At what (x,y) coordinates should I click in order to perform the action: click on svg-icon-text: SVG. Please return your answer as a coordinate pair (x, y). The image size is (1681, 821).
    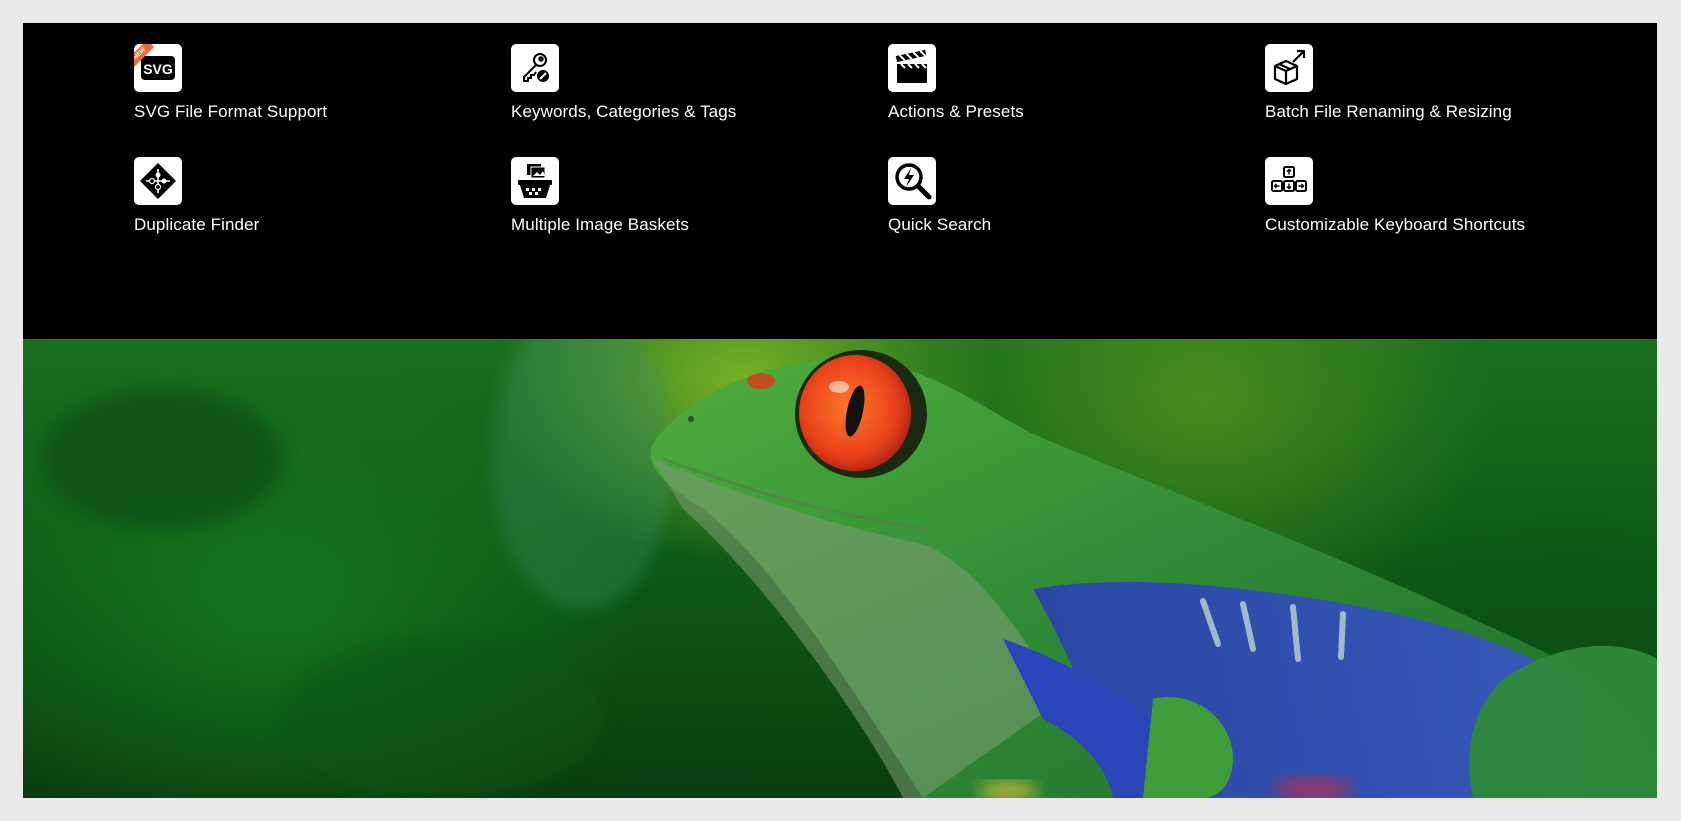
    Looking at the image, I should click on (158, 69).